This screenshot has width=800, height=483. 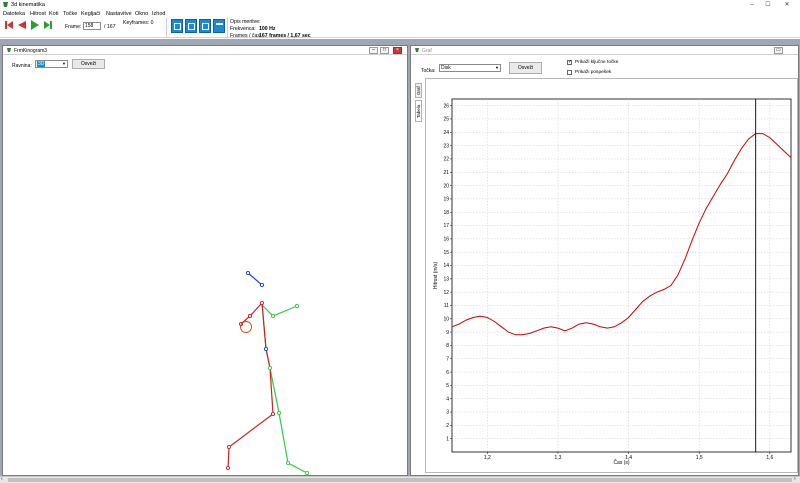 What do you see at coordinates (446, 68) in the screenshot?
I see `tocka-selected-value: Disk` at bounding box center [446, 68].